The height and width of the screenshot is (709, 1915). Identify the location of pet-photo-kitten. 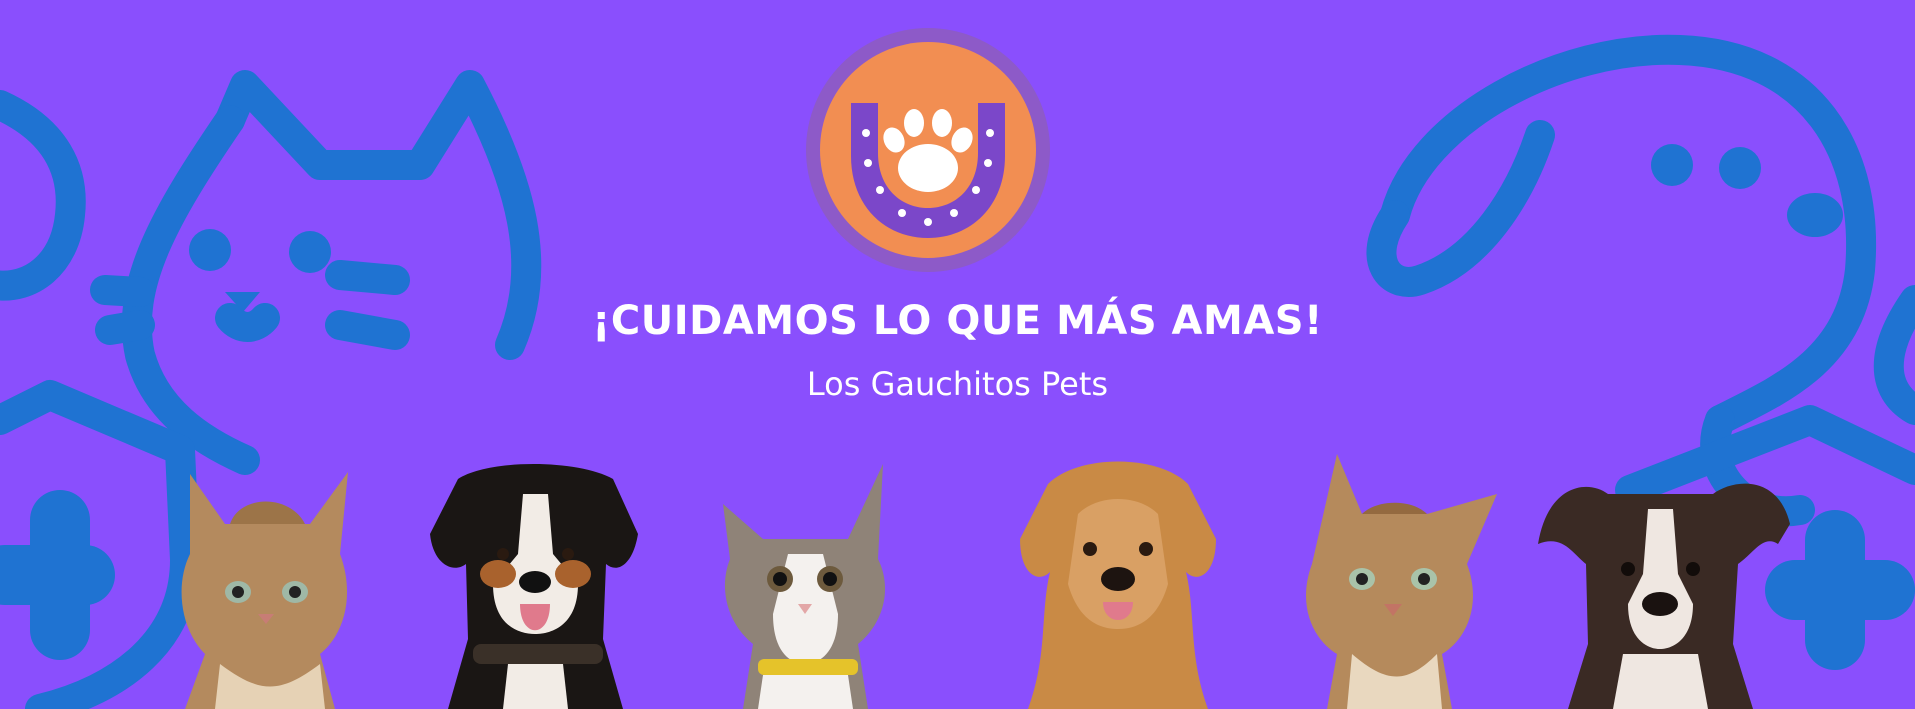
(804, 586).